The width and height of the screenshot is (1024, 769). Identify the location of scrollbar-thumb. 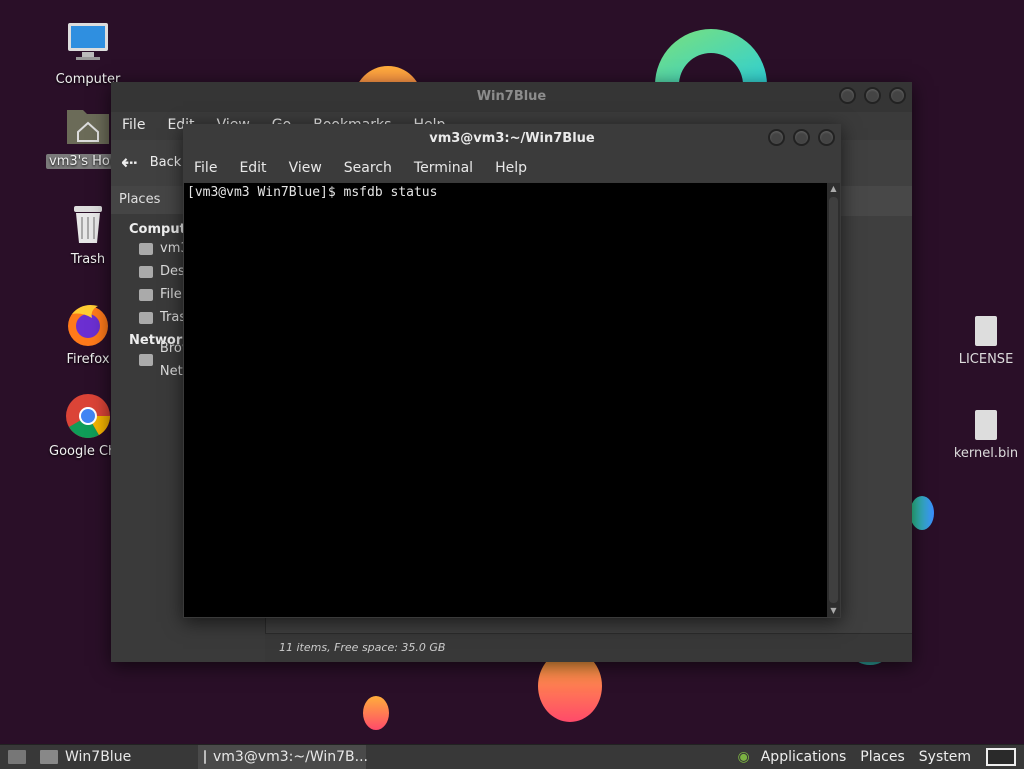
(833, 400).